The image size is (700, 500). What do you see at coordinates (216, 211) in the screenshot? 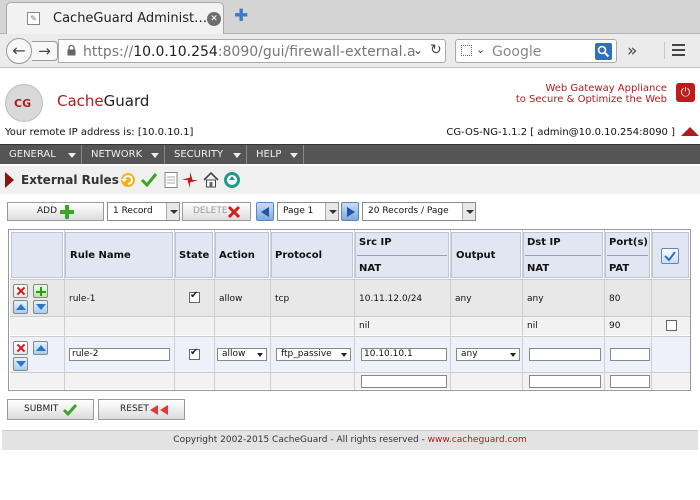
I see `delete-button: DELETE` at bounding box center [216, 211].